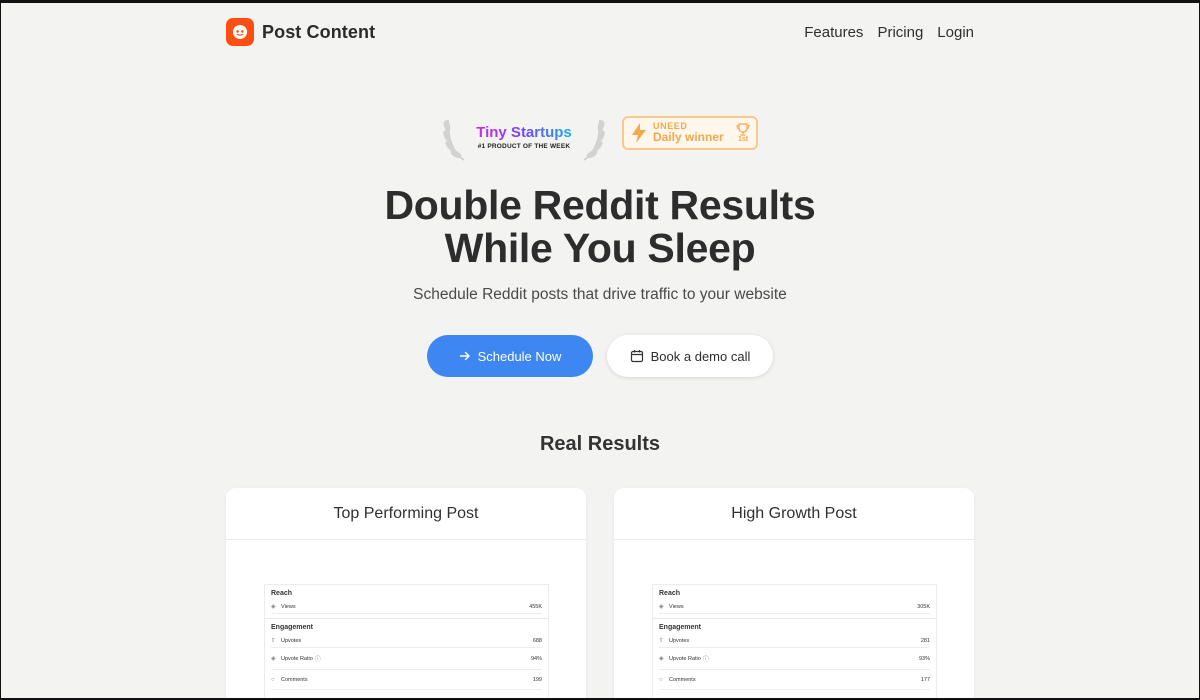  I want to click on views-value: 455K, so click(535, 606).